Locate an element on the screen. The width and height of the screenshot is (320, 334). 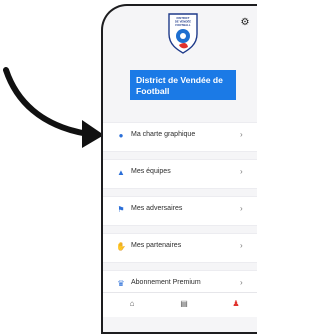
menu-item-charte-graphique: ● Ma charte graphique › is located at coordinates (180, 137).